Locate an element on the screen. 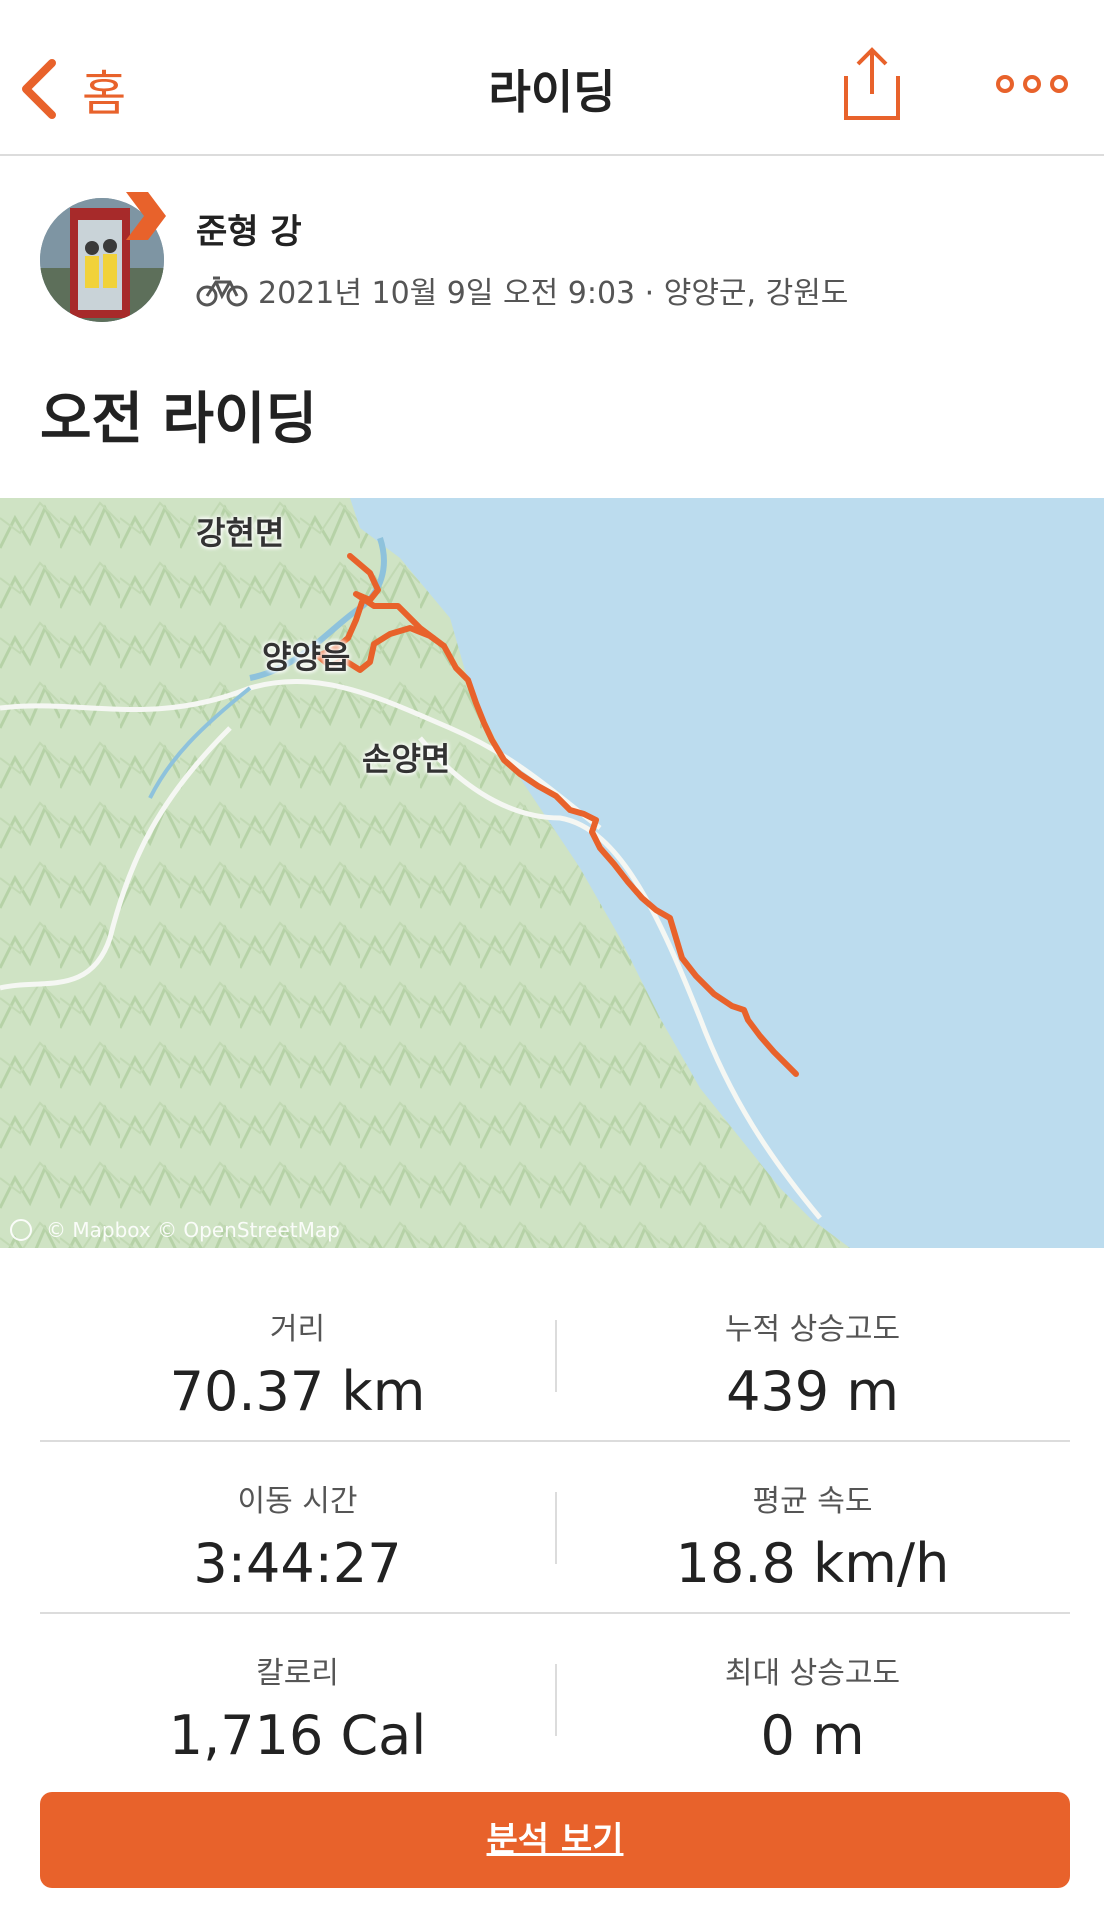 This screenshot has width=1104, height=1922. activity-meta: 2021년 10월 9일 오전 9:03 · 양양군, 강원도 is located at coordinates (522, 290).